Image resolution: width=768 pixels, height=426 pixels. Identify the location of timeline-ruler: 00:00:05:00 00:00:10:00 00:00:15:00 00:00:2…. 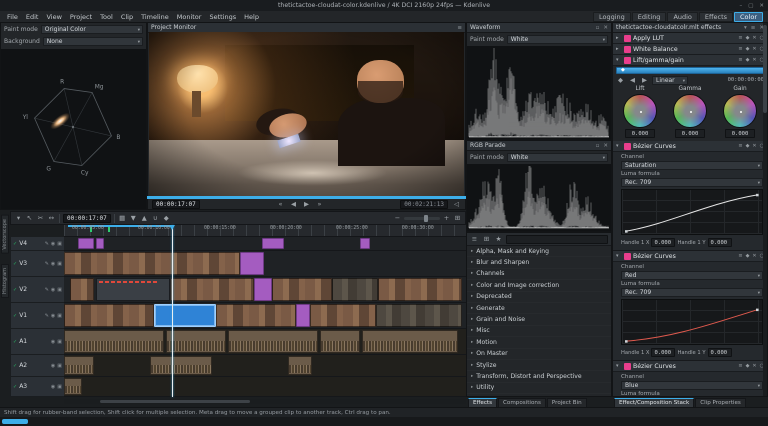
(265, 231).